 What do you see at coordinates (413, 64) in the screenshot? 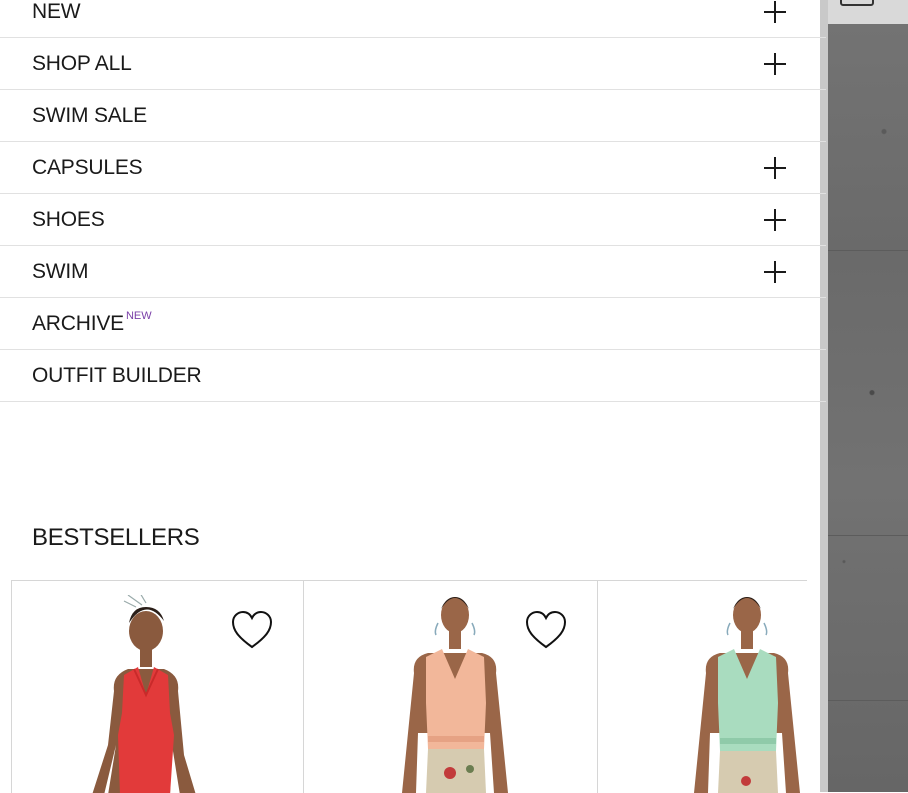
I see `menu-item-shop-all: SHOP ALL` at bounding box center [413, 64].